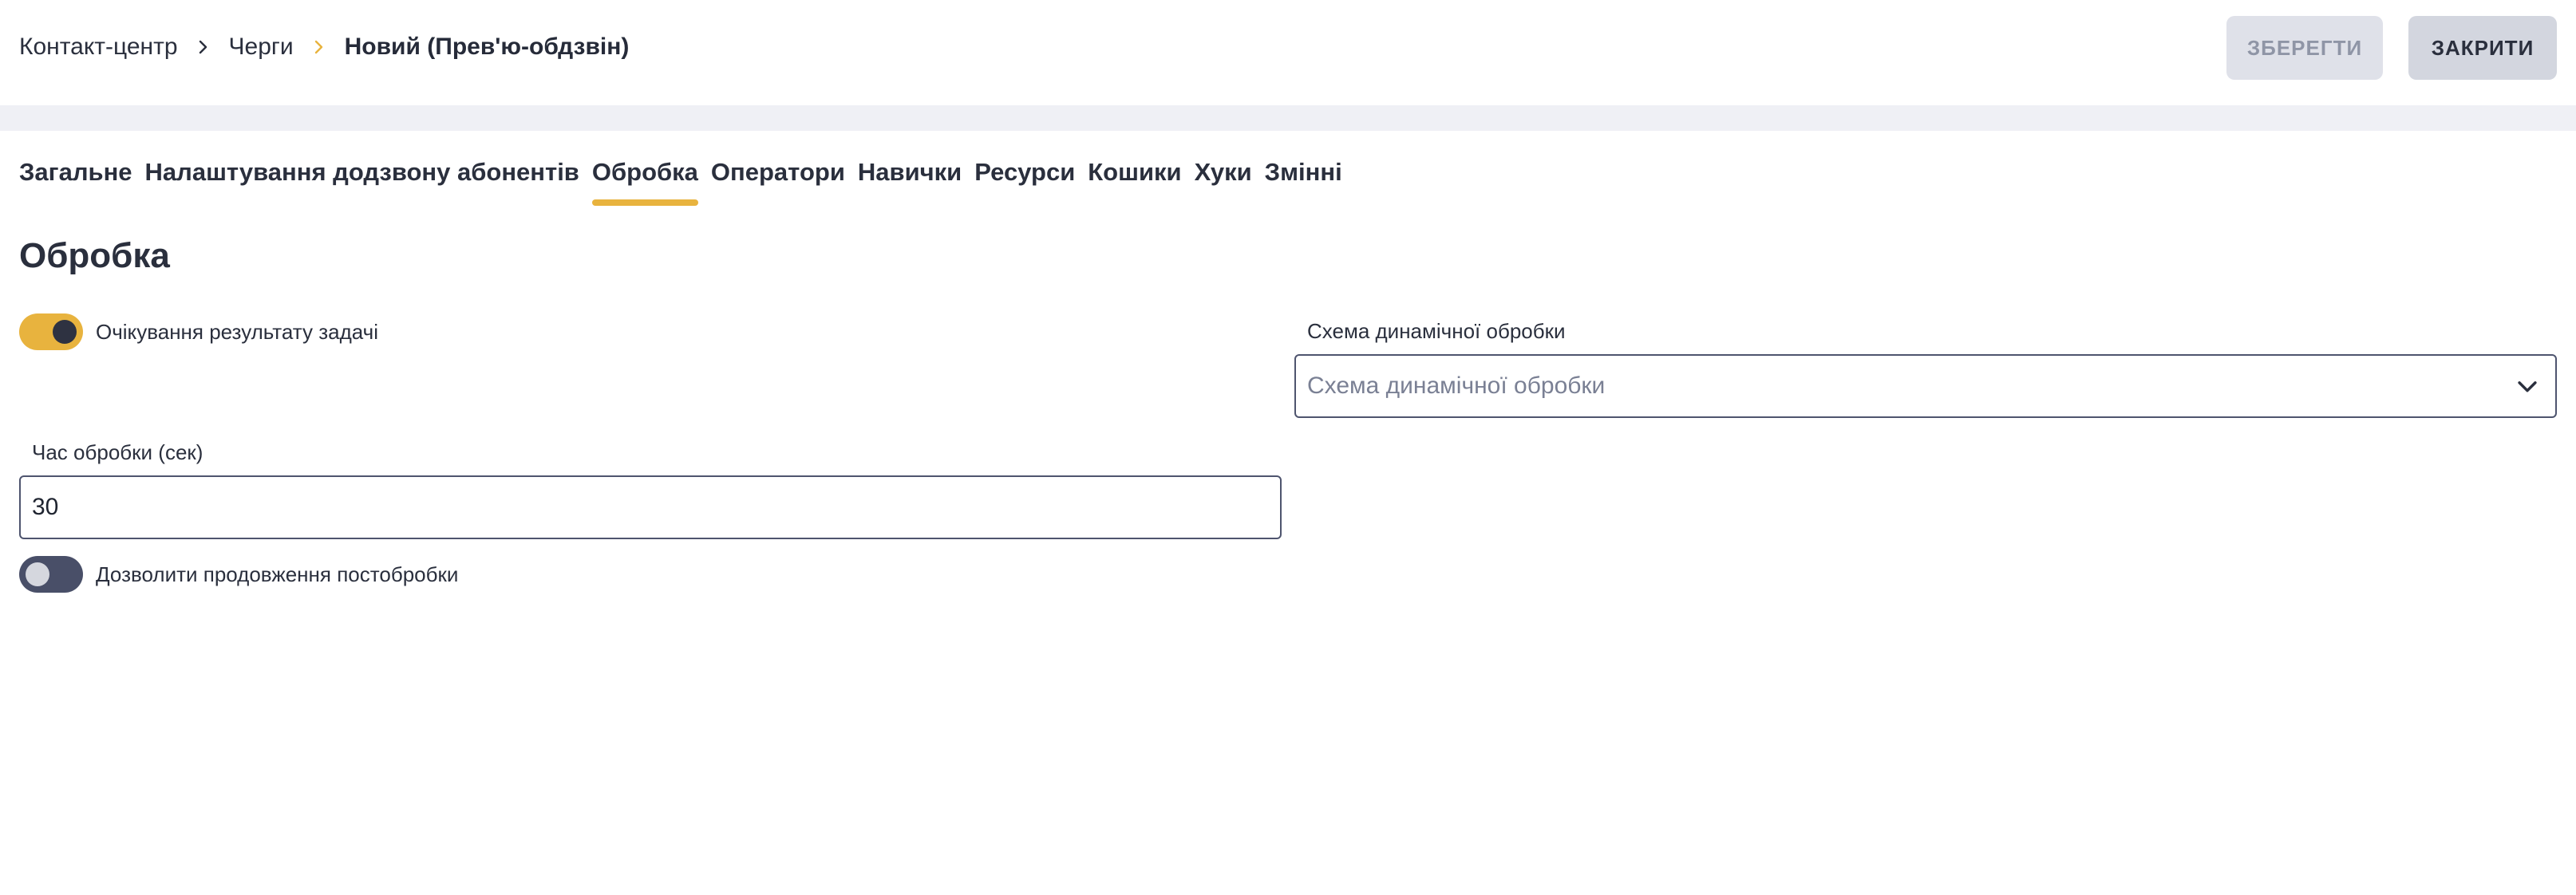 The width and height of the screenshot is (2576, 895). I want to click on tab-variables: Змінні, so click(1303, 179).